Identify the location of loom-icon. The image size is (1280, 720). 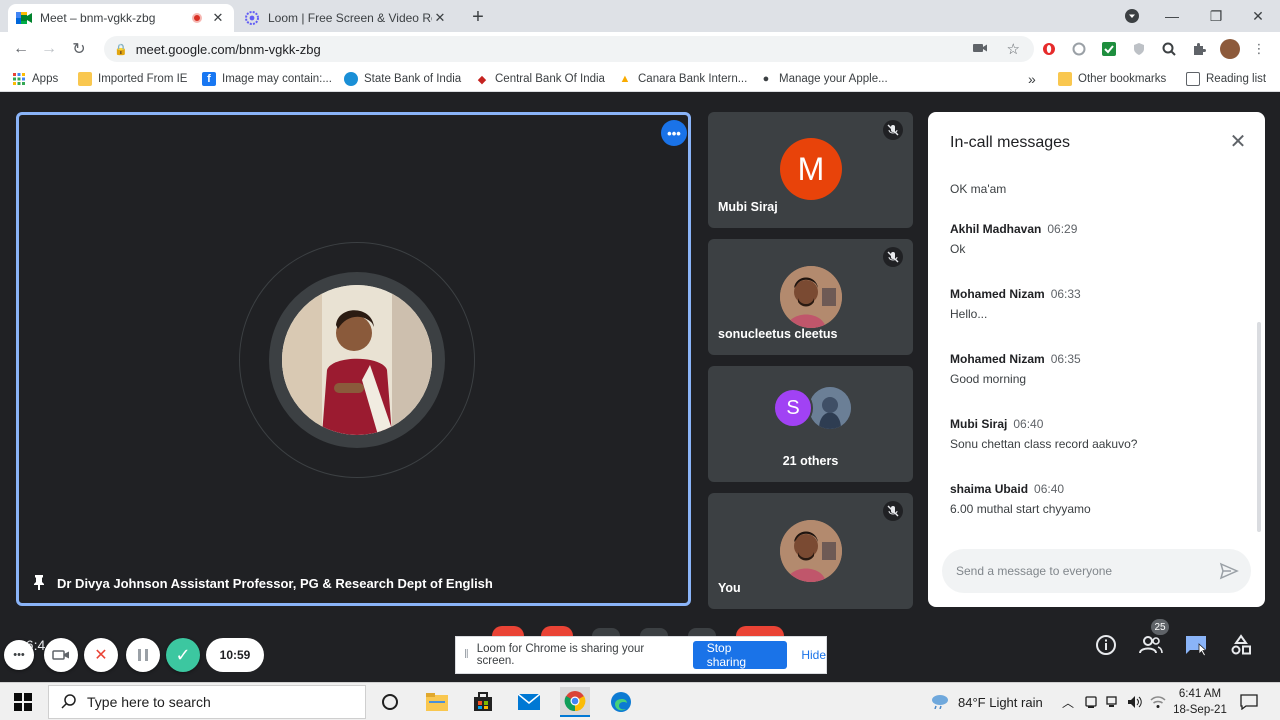
(252, 18).